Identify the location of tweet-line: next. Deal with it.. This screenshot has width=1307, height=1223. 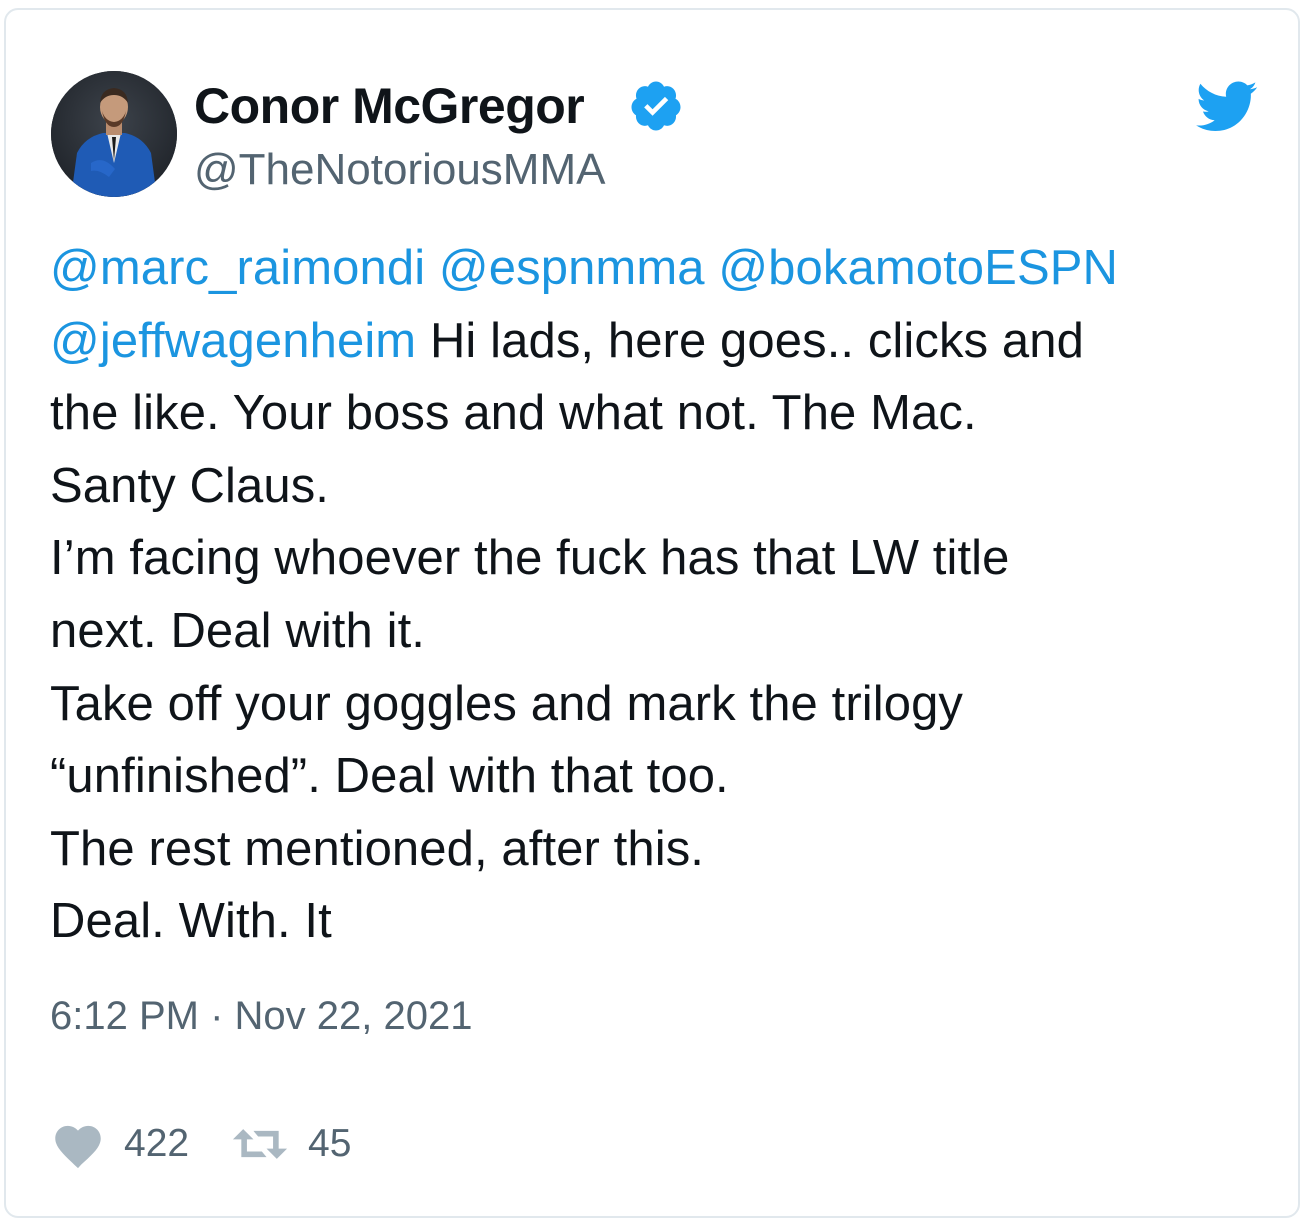
(665, 631).